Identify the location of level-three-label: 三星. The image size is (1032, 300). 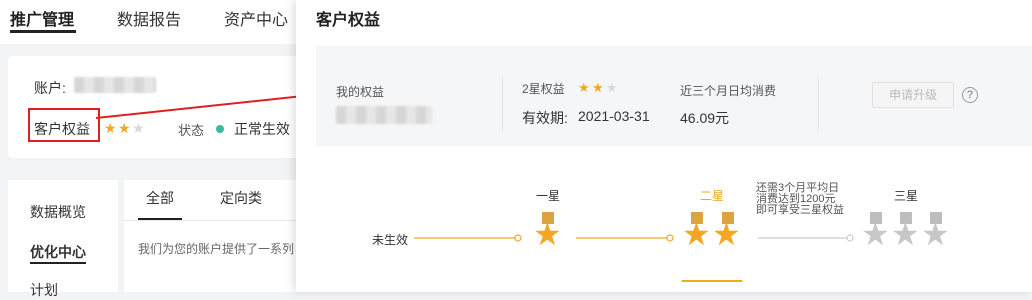
(906, 196).